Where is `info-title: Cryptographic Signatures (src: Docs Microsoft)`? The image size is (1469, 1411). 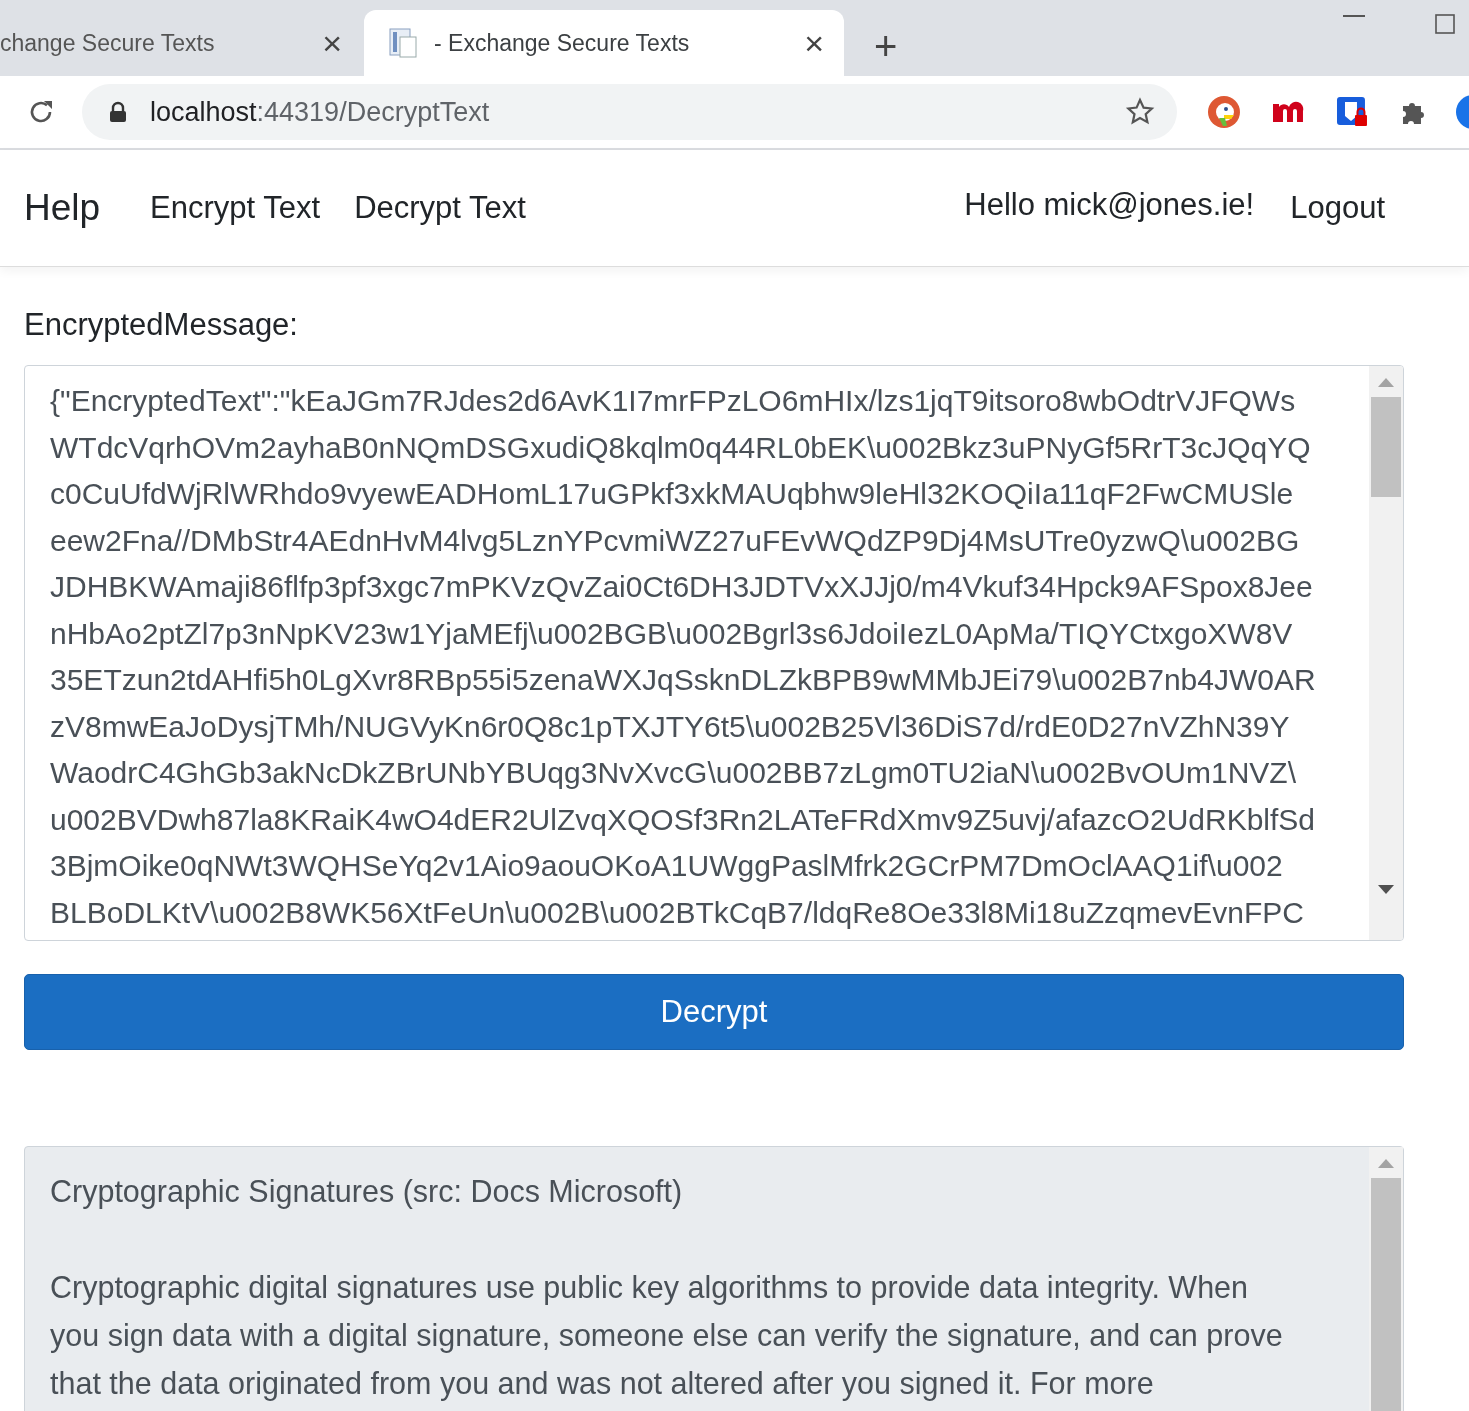 info-title: Cryptographic Signatures (src: Docs Microsoft) is located at coordinates (367, 1192).